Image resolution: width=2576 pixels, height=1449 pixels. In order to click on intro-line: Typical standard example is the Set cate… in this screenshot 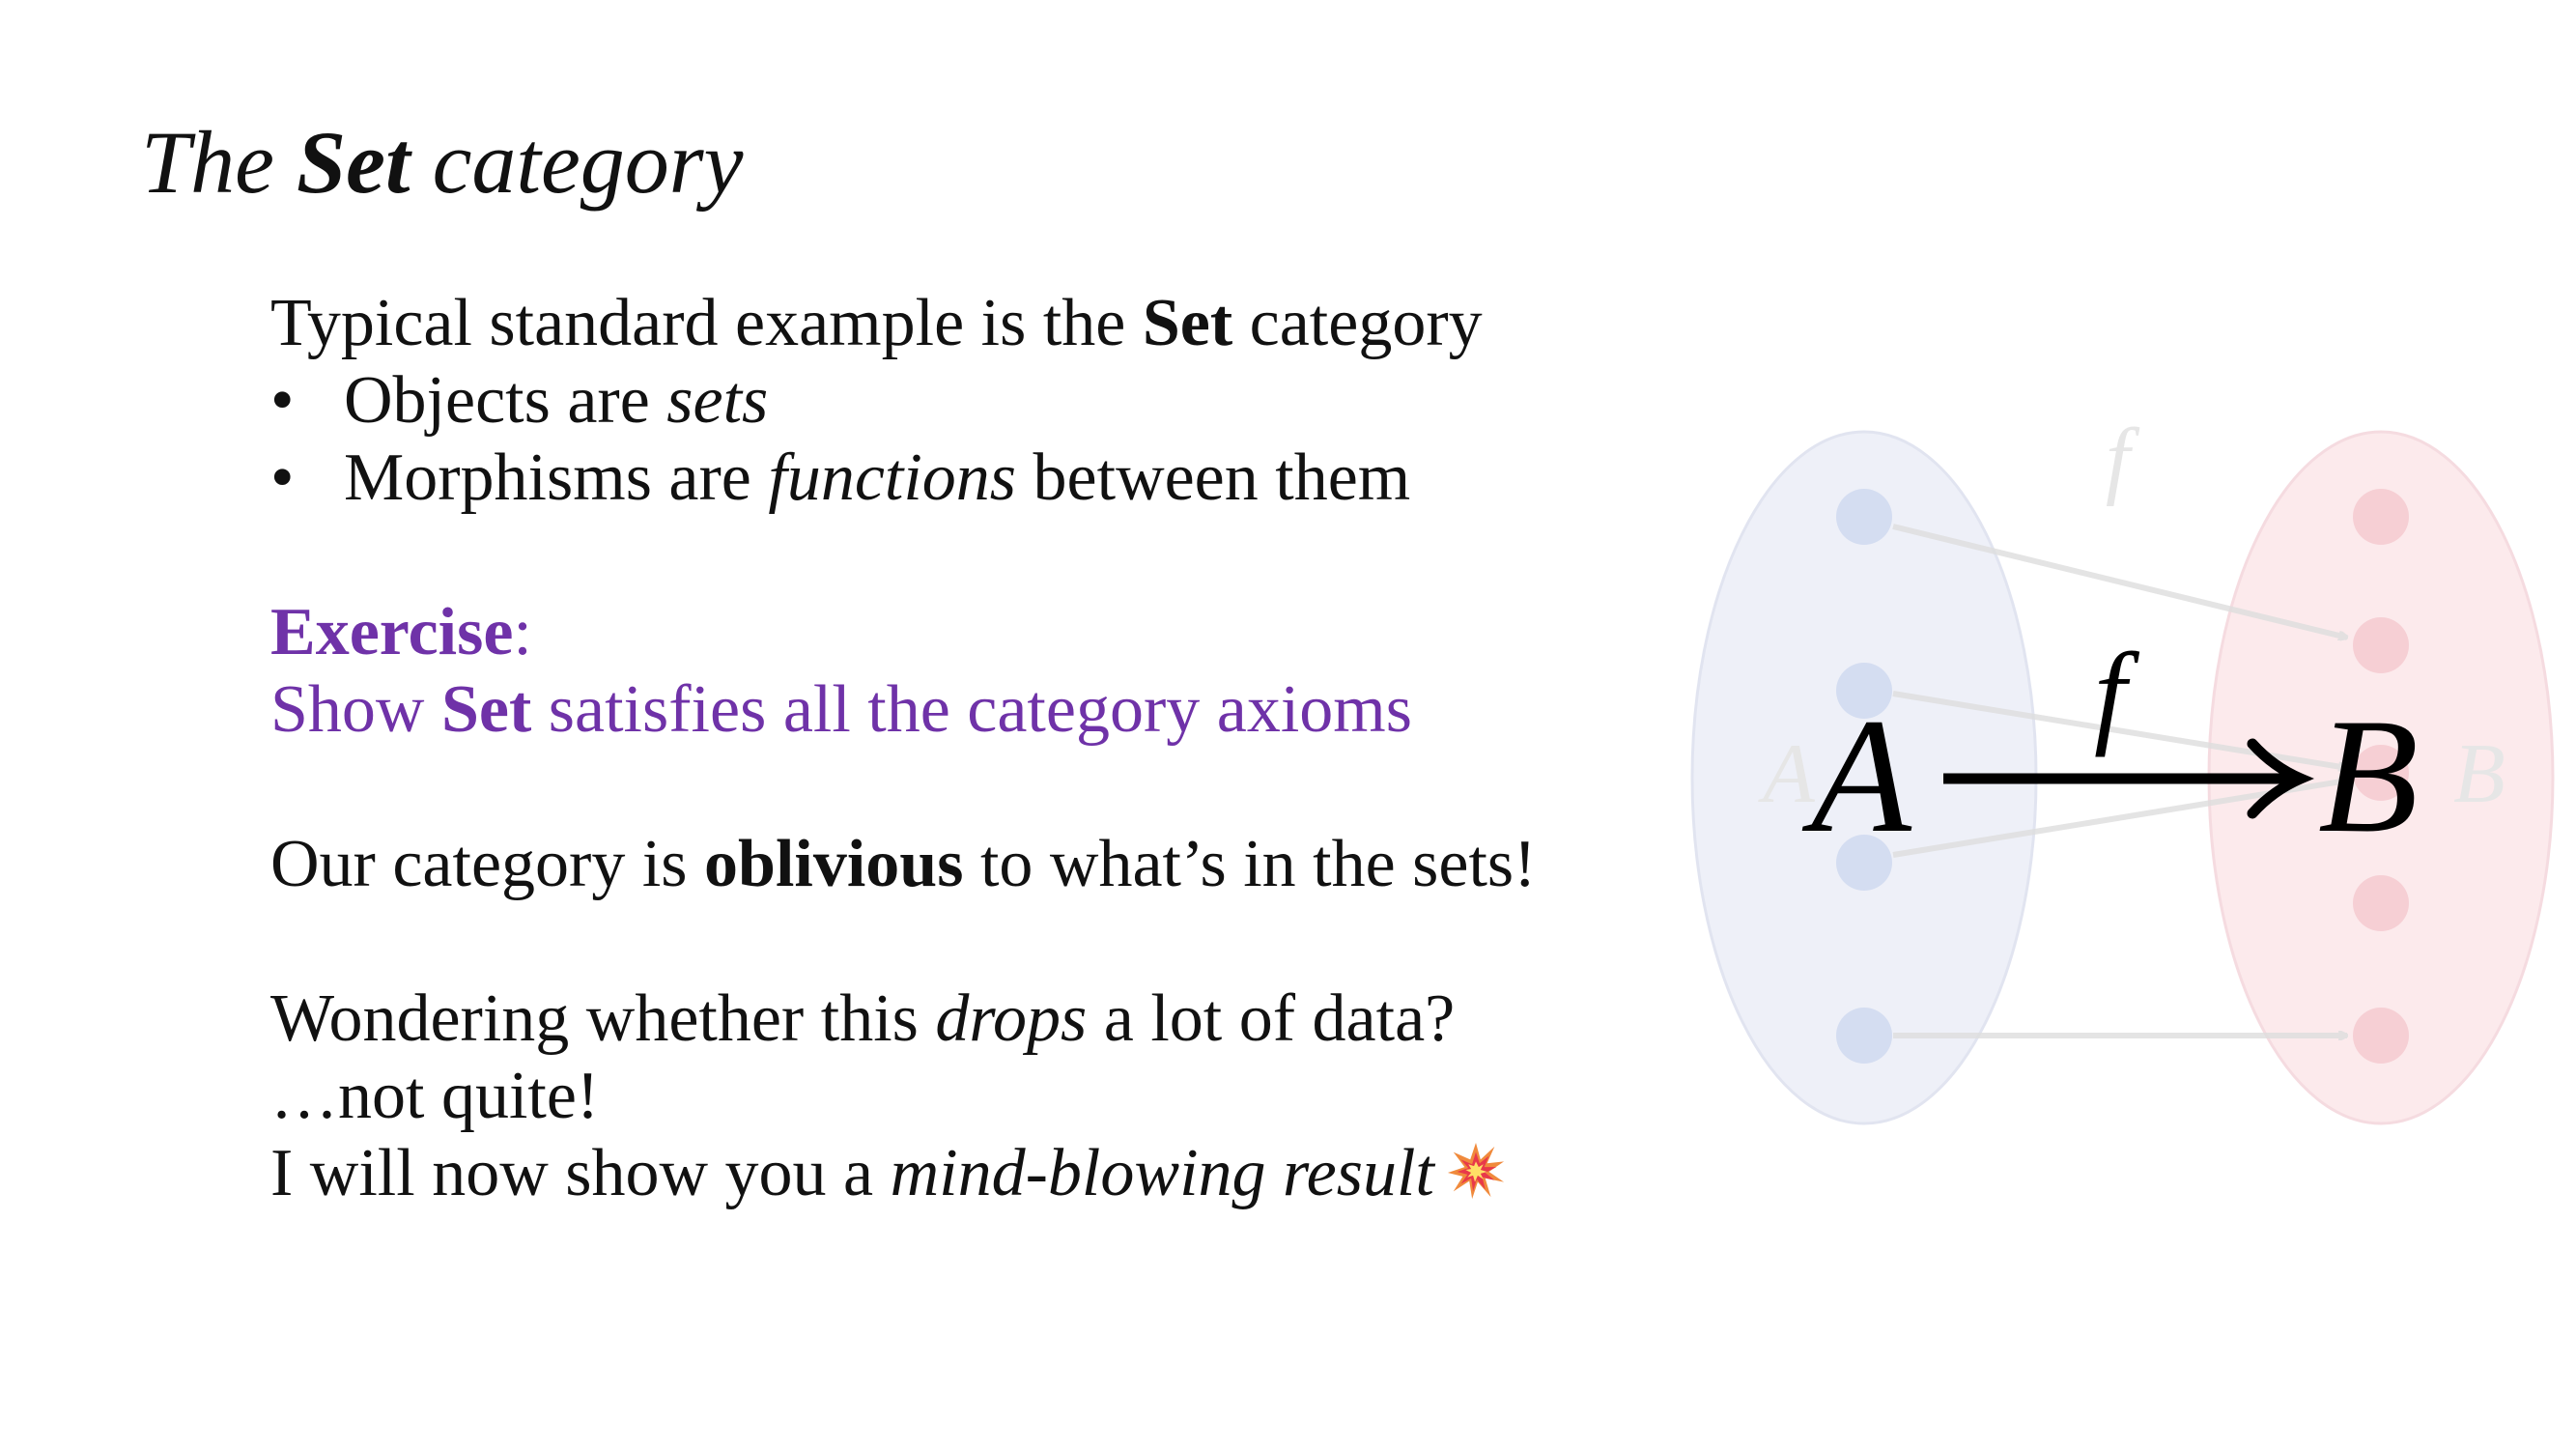, I will do `click(903, 323)`.